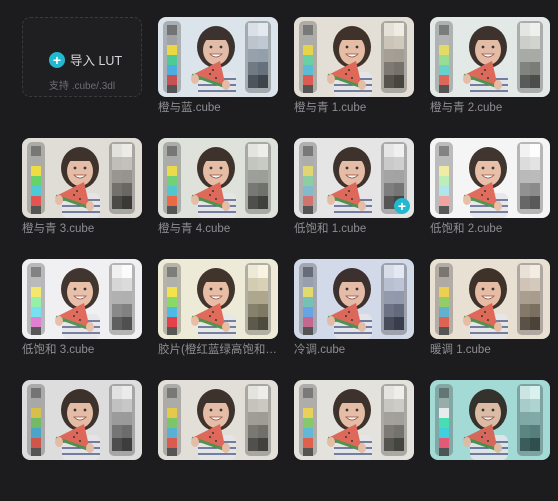 This screenshot has width=558, height=501. What do you see at coordinates (402, 206) in the screenshot?
I see `add-lut-icon: +` at bounding box center [402, 206].